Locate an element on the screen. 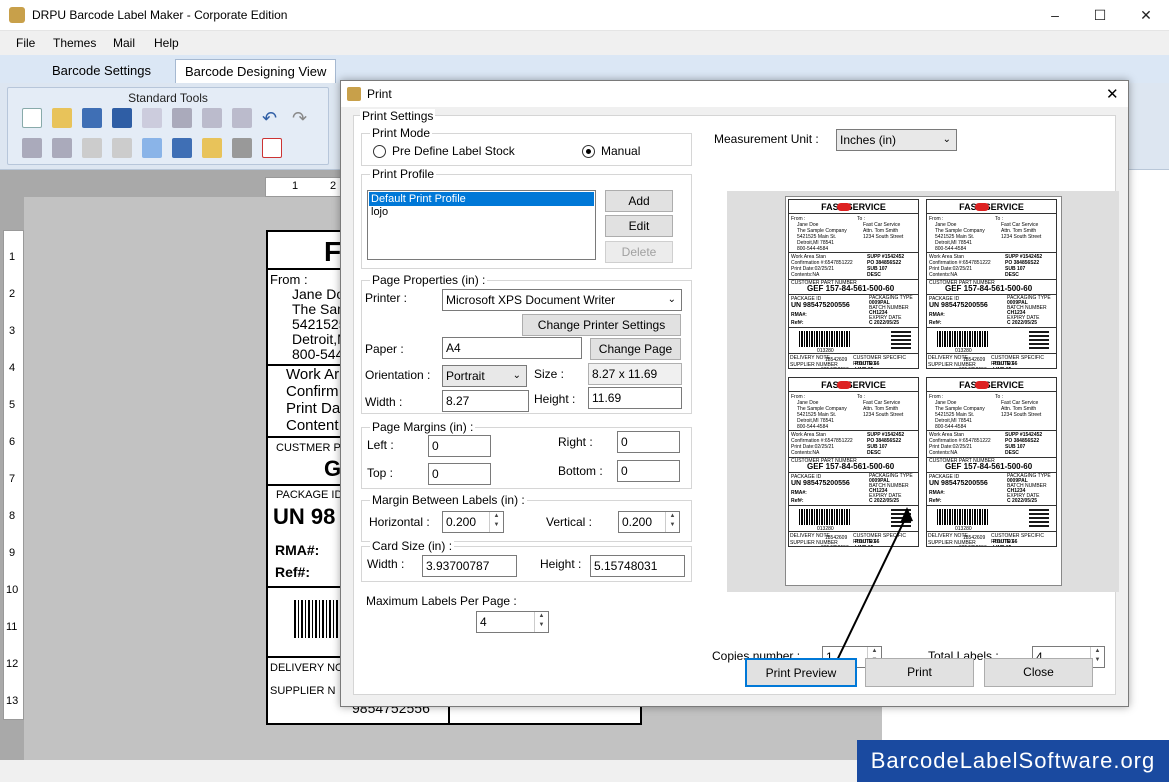  copy-icon is located at coordinates (152, 118).